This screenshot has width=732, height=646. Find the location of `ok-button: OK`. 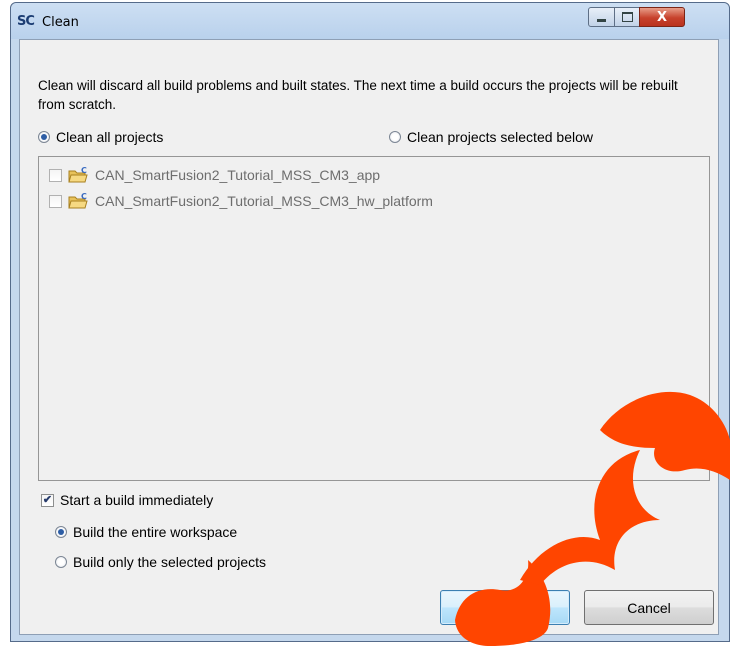

ok-button: OK is located at coordinates (505, 607).